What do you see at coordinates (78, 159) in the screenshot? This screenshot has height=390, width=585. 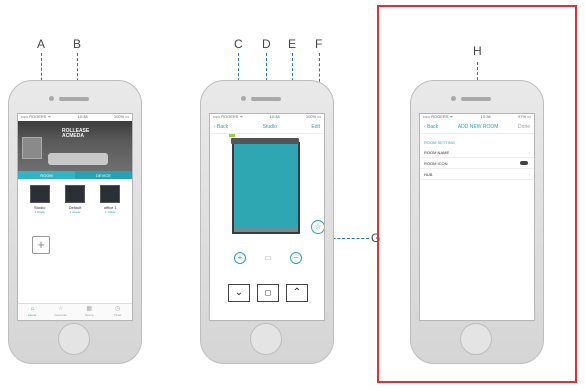 I see `hero-sofa` at bounding box center [78, 159].